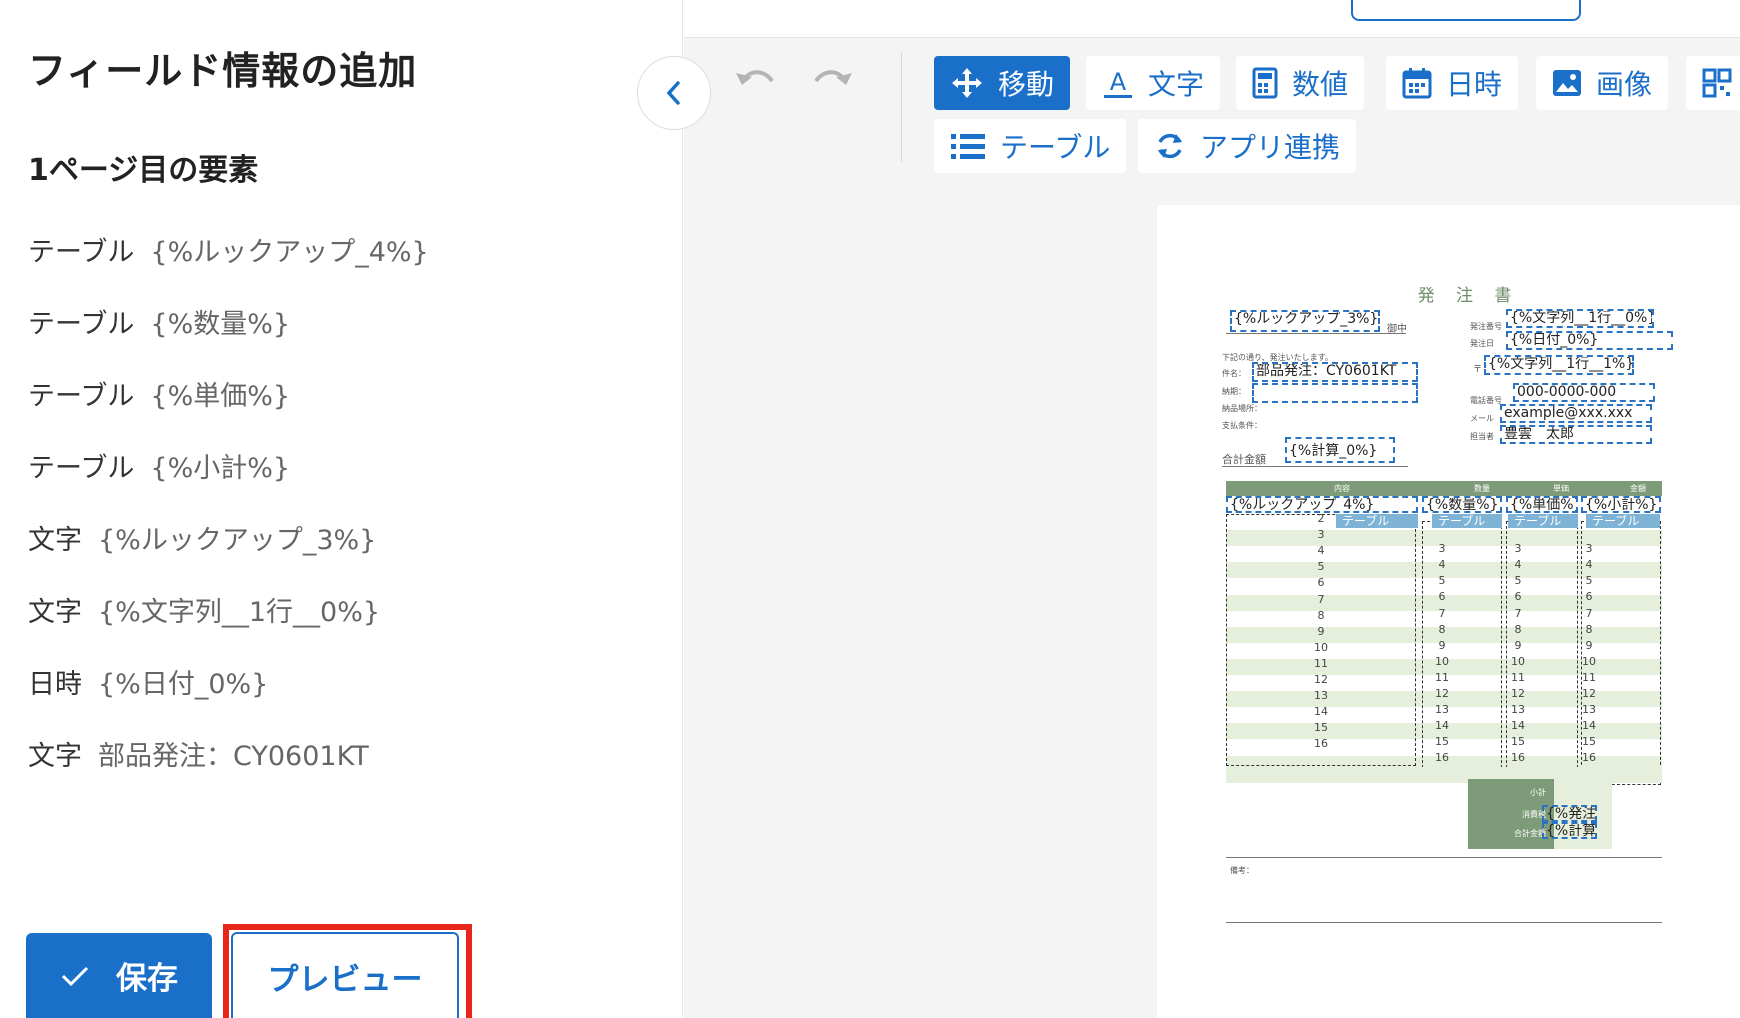 The height and width of the screenshot is (1018, 1740). What do you see at coordinates (1482, 436) in the screenshot?
I see `person-label: 担当者` at bounding box center [1482, 436].